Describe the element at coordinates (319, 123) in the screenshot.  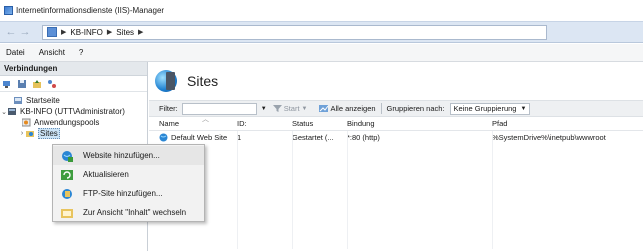
I see `column-header-status: Status` at that location.